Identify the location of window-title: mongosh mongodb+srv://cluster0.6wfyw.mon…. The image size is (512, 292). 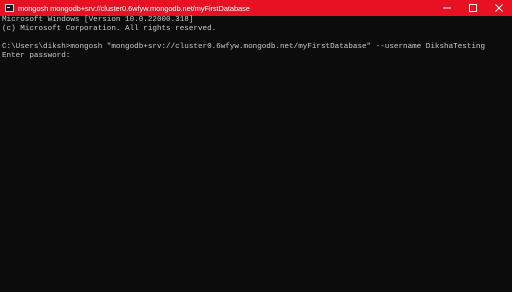
(134, 8).